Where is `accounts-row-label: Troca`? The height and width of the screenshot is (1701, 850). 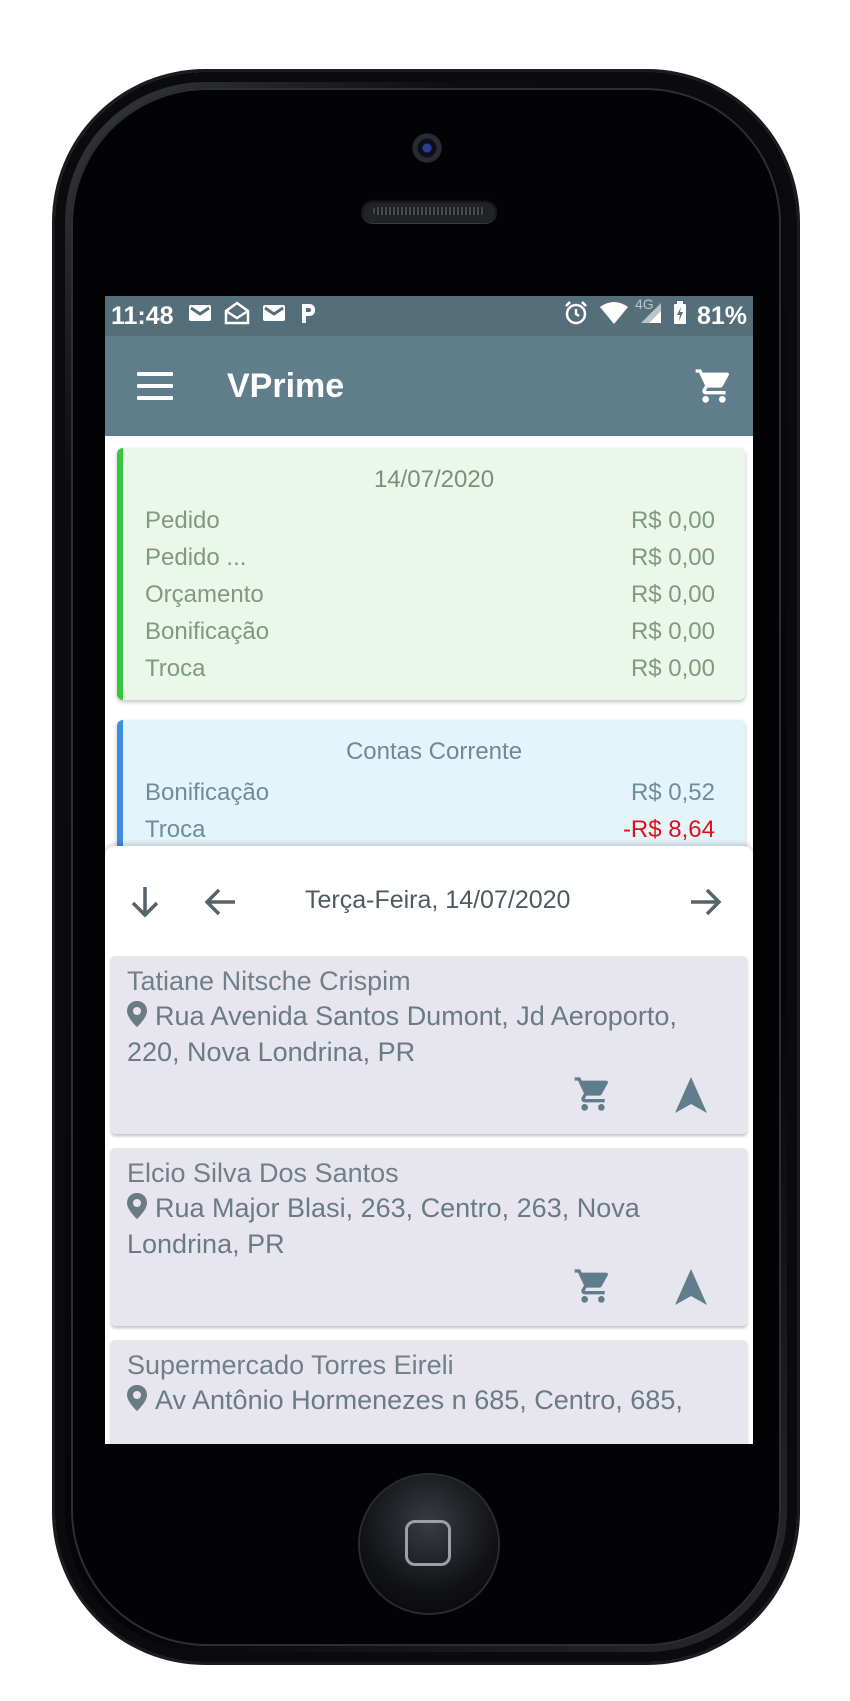
accounts-row-label: Troca is located at coordinates (175, 829).